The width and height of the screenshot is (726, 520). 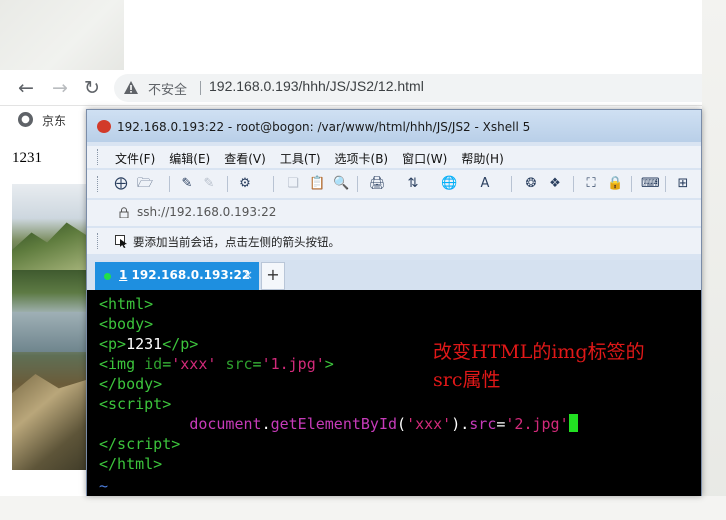 What do you see at coordinates (394, 275) in the screenshot?
I see `xshell-tab-bar: 1 192.168.0.193:22 × +` at bounding box center [394, 275].